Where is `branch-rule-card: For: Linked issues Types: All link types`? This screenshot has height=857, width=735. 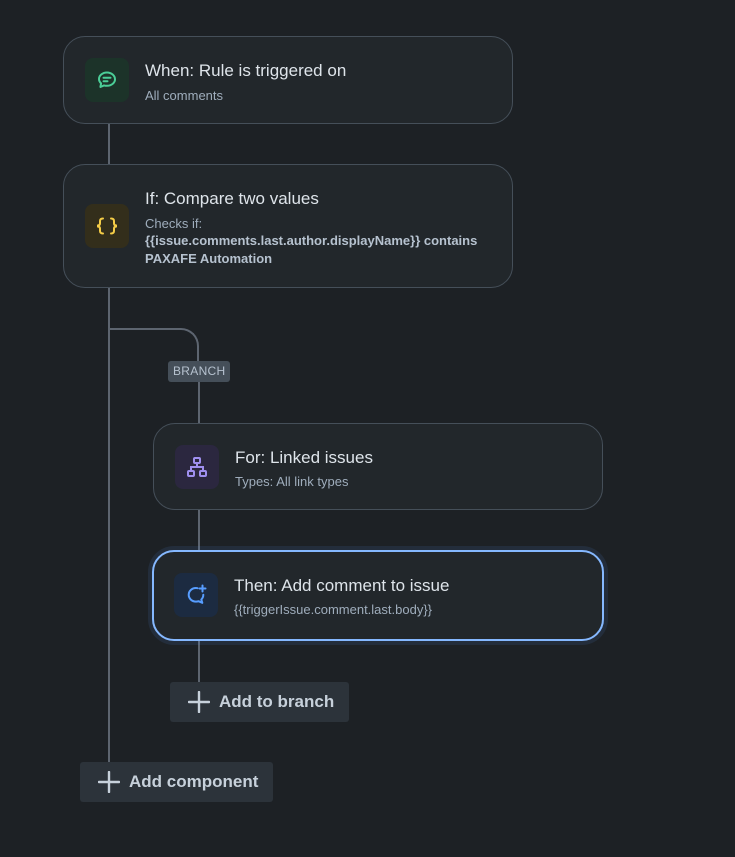
branch-rule-card: For: Linked issues Types: All link types is located at coordinates (378, 466).